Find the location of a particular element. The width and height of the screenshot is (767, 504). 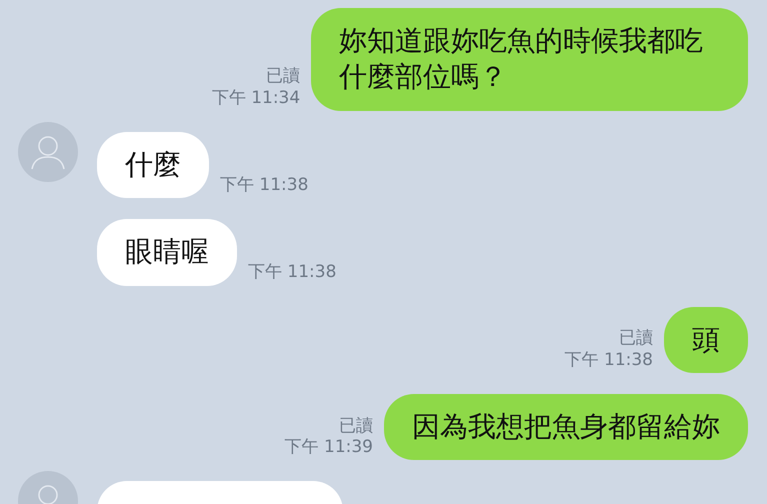

message-time: 下午 11:34 is located at coordinates (256, 98).